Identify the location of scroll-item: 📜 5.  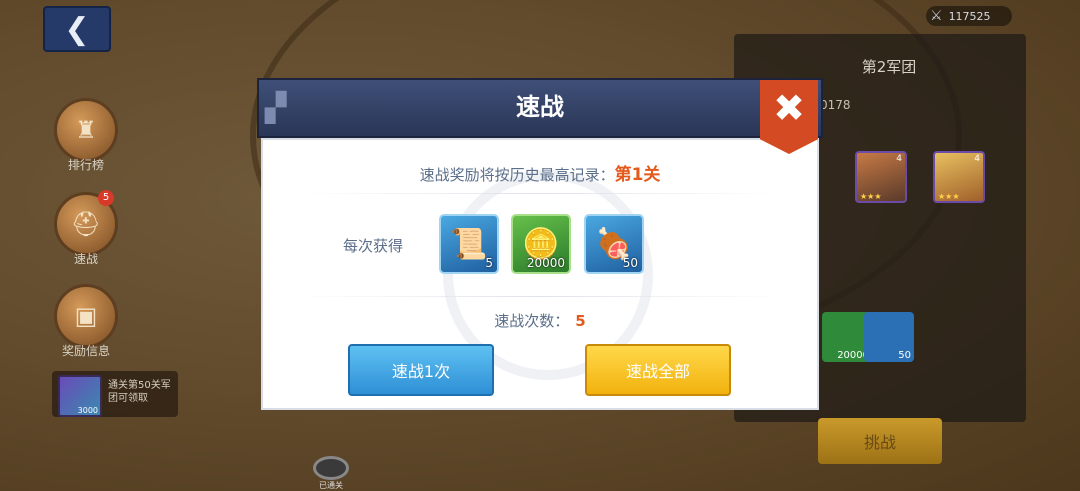
(469, 244).